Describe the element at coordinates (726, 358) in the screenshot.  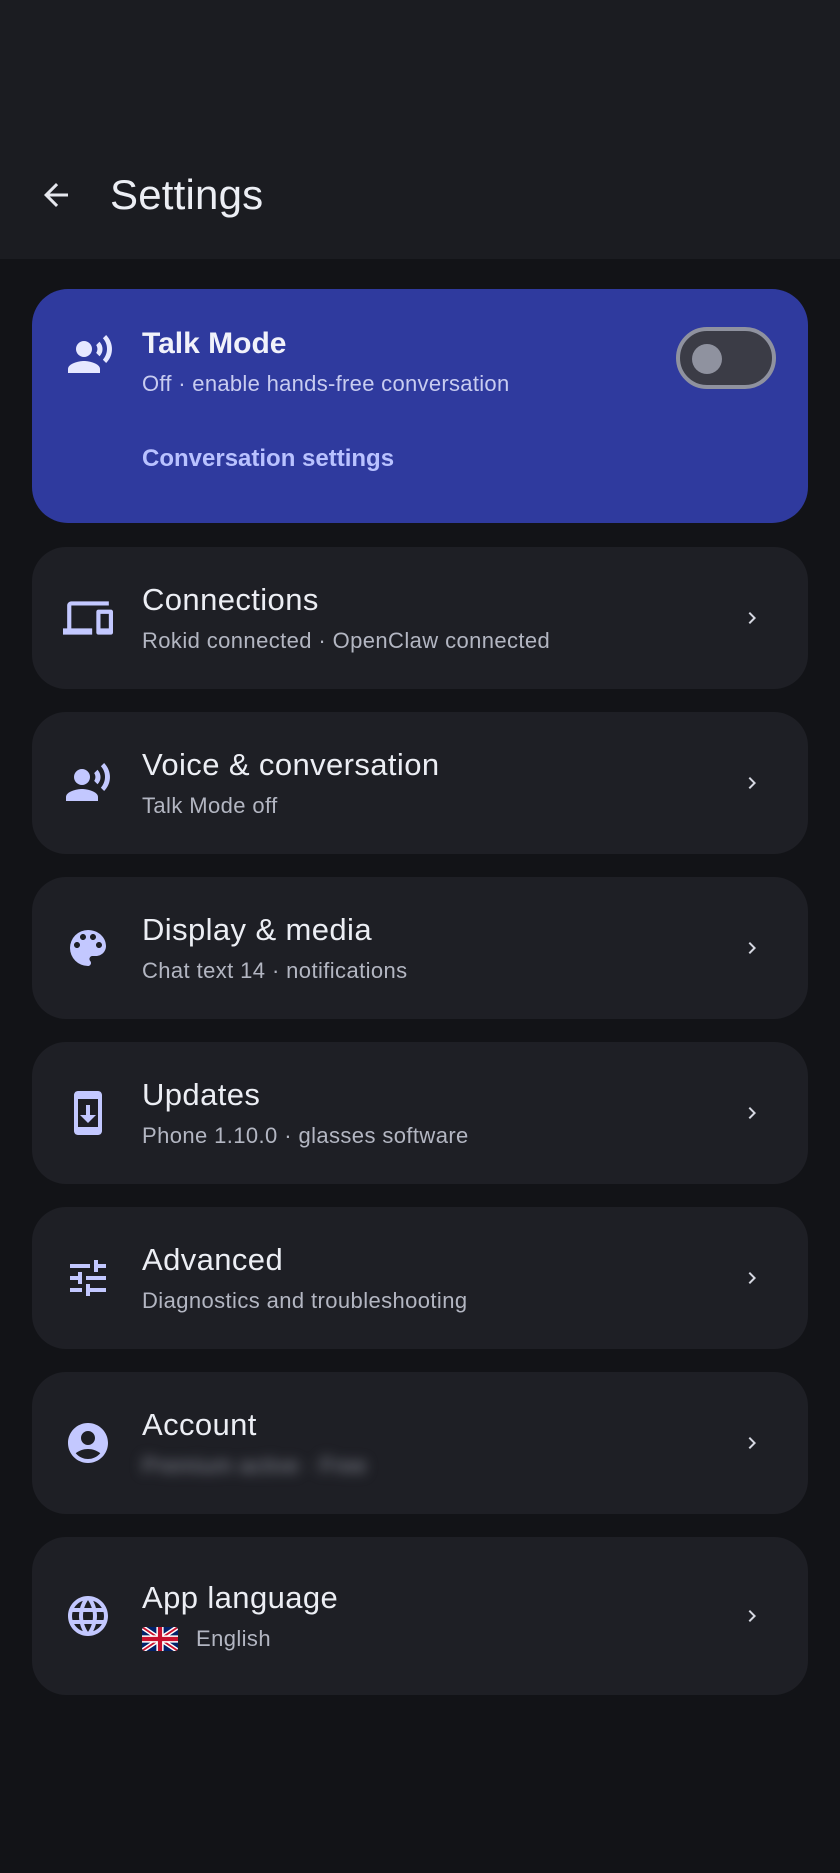
I see `talk-mode-toggle` at that location.